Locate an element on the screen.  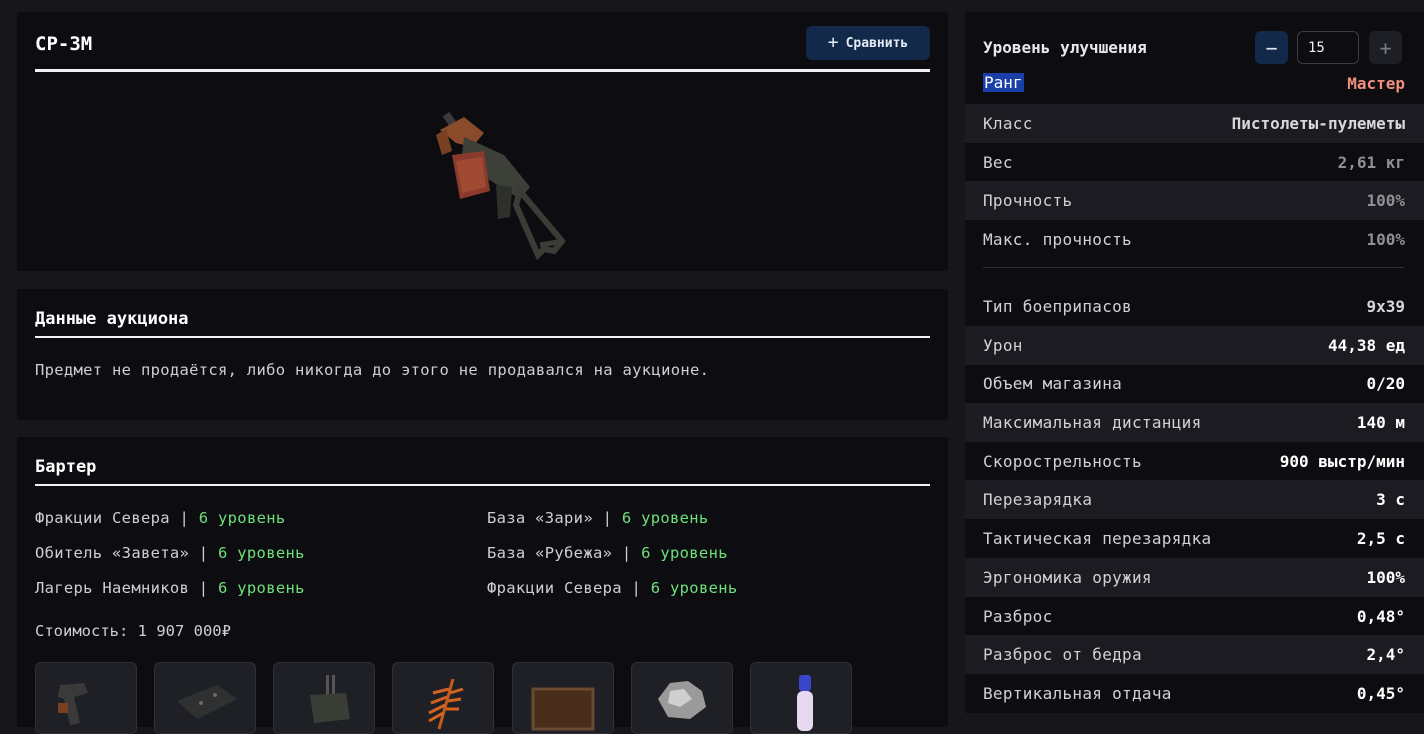
barter-requirement: База «Рубежа» | 6 уровень is located at coordinates (607, 553).